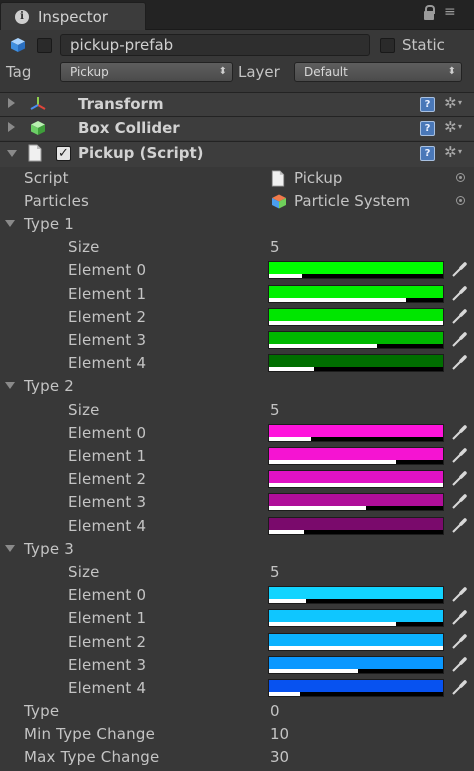 The width and height of the screenshot is (474, 771). What do you see at coordinates (237, 688) in the screenshot?
I see `color-element-row: Element 4` at bounding box center [237, 688].